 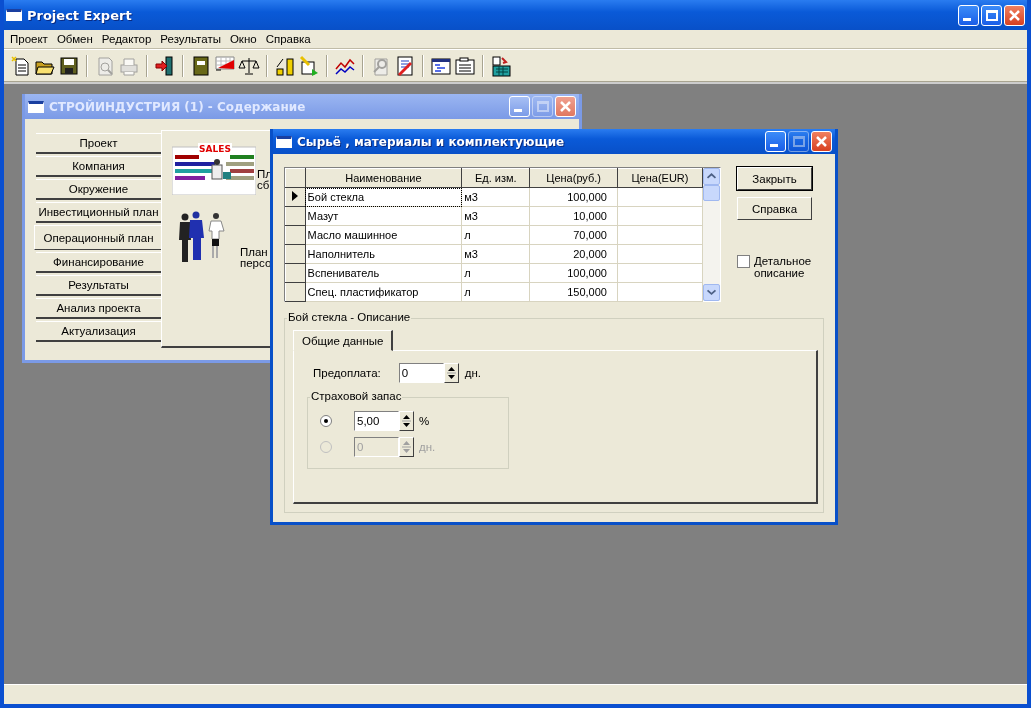 I want to click on maximize-button, so click(x=991, y=15).